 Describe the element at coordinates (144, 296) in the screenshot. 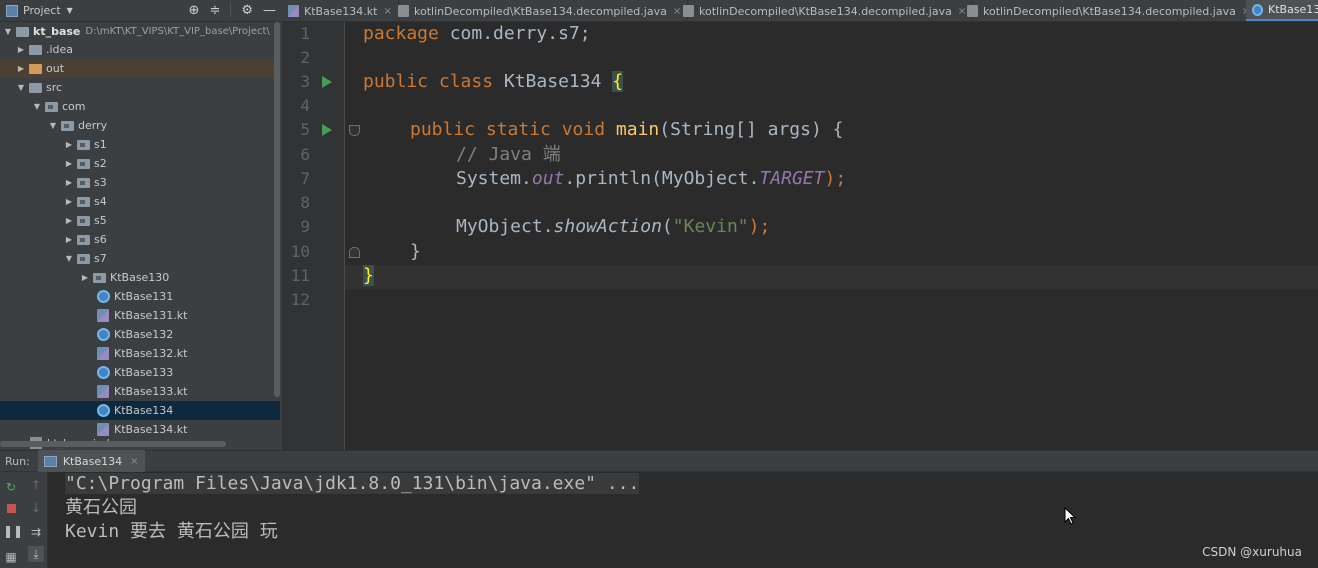

I see `tree-item-label: KtBase131` at that location.